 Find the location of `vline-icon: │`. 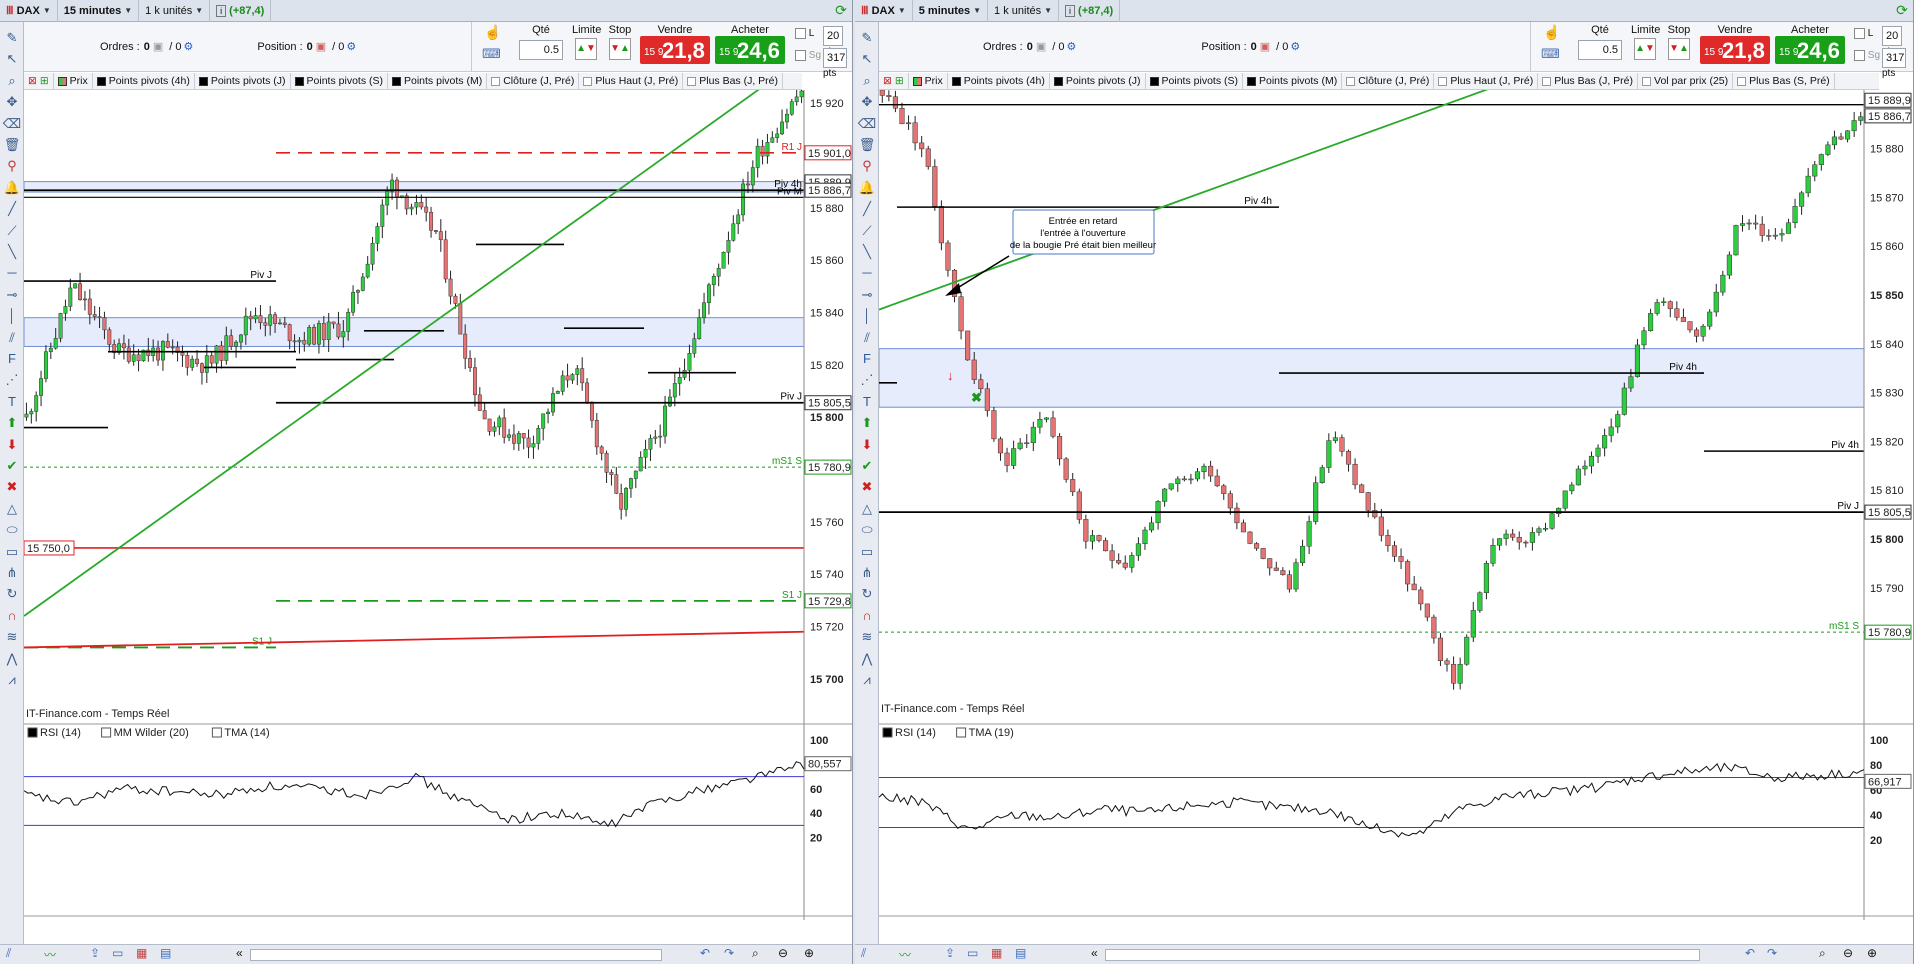

vline-icon: │ is located at coordinates (12, 316).